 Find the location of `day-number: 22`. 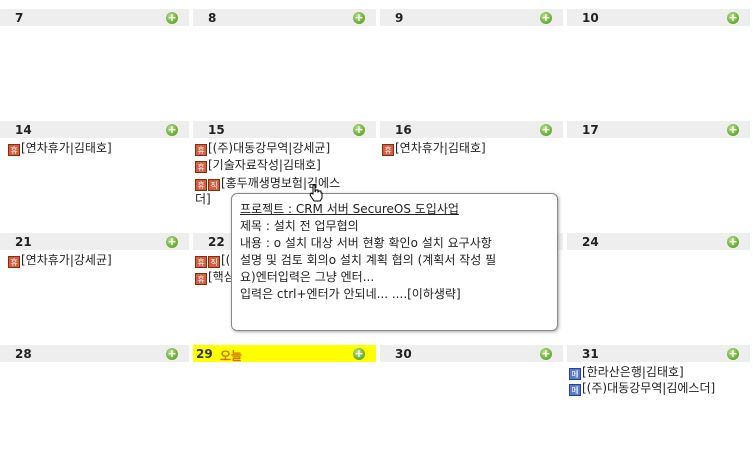

day-number: 22 is located at coordinates (216, 242).